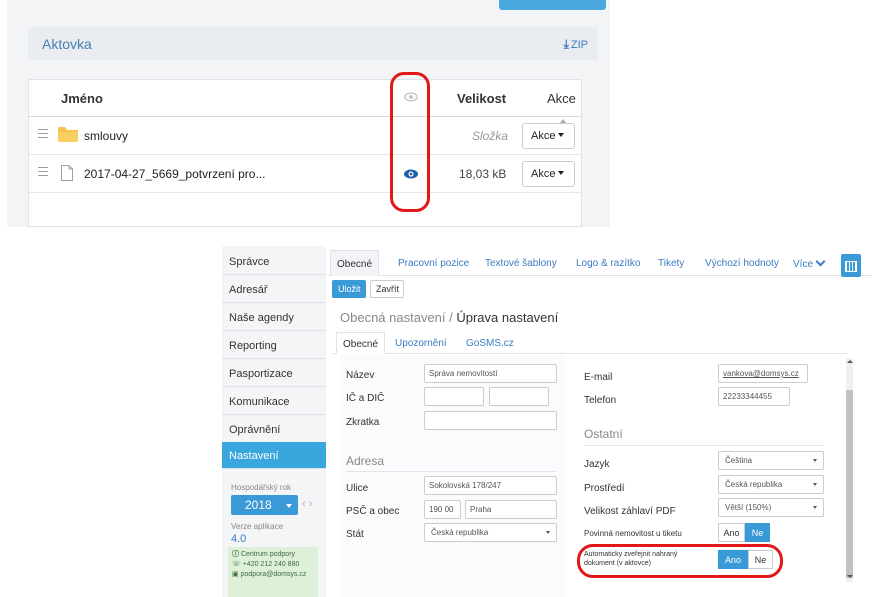 The height and width of the screenshot is (597, 872). I want to click on ico-input, so click(454, 396).